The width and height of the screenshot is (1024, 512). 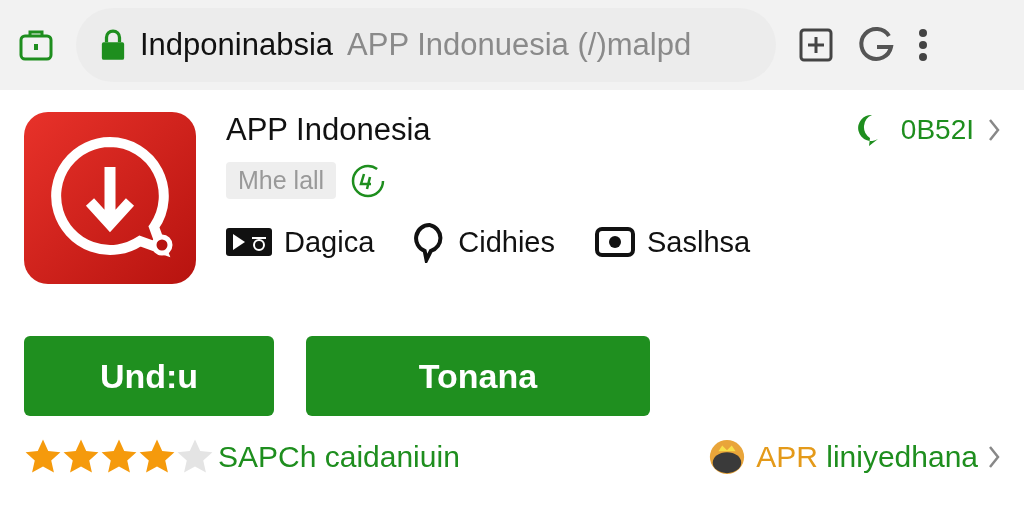 What do you see at coordinates (923, 45) in the screenshot?
I see `menu-icon` at bounding box center [923, 45].